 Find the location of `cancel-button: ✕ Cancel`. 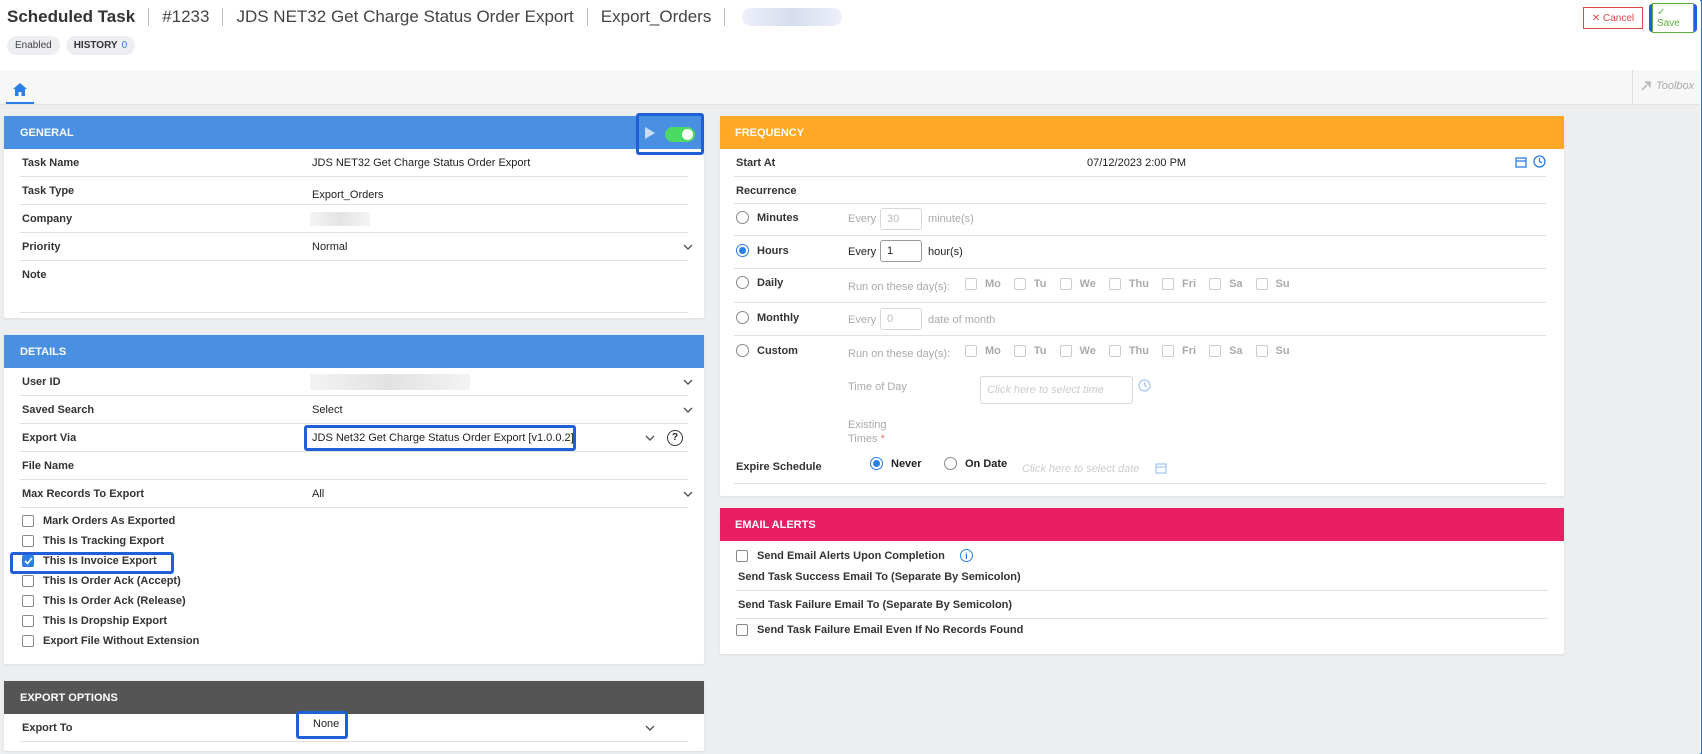

cancel-button: ✕ Cancel is located at coordinates (1613, 18).